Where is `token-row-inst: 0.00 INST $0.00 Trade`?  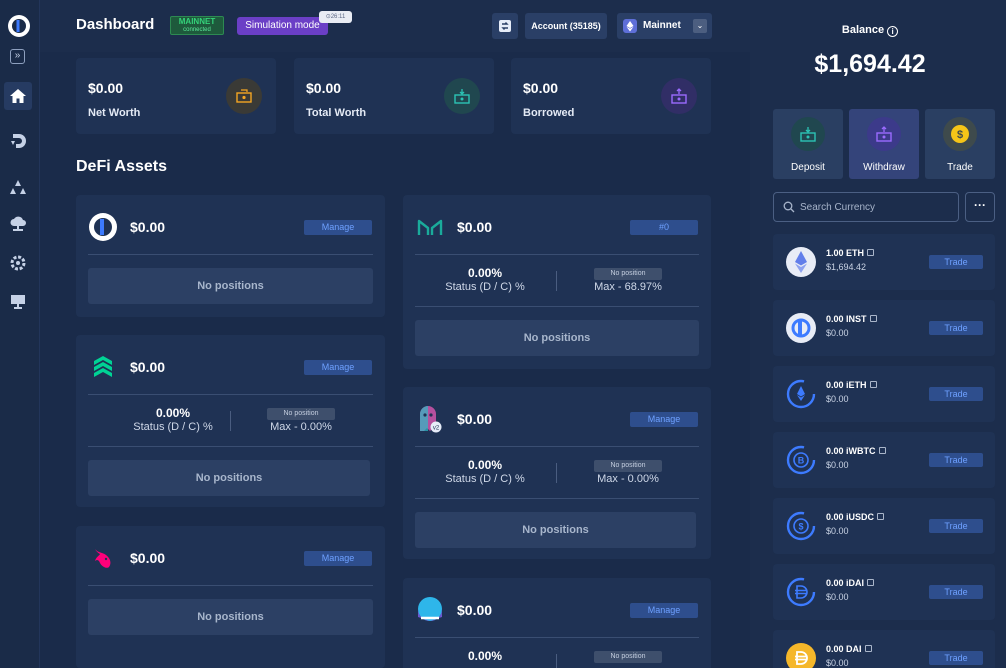
token-row-inst: 0.00 INST $0.00 Trade is located at coordinates (884, 328).